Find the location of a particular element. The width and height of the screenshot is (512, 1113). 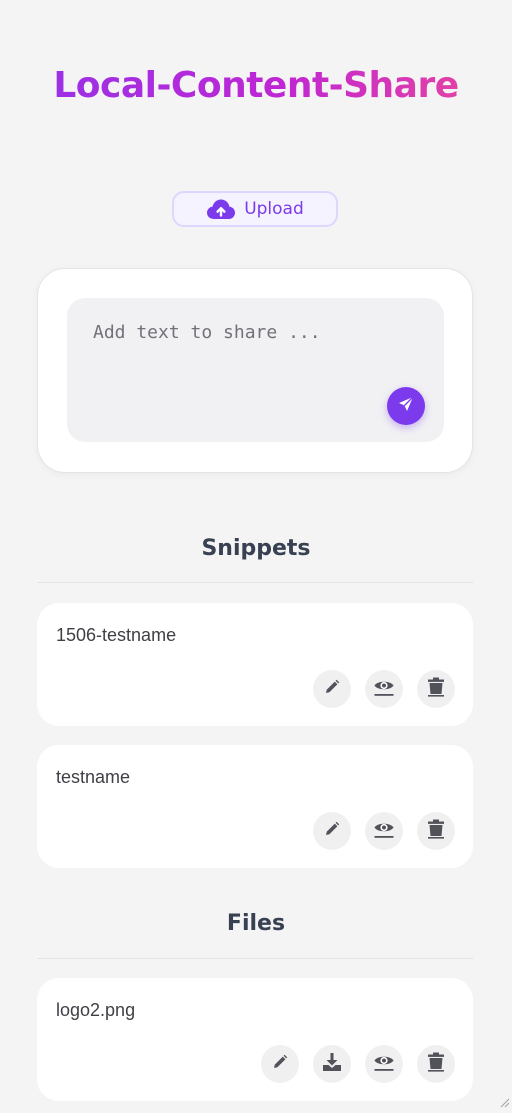

send-button is located at coordinates (406, 406).